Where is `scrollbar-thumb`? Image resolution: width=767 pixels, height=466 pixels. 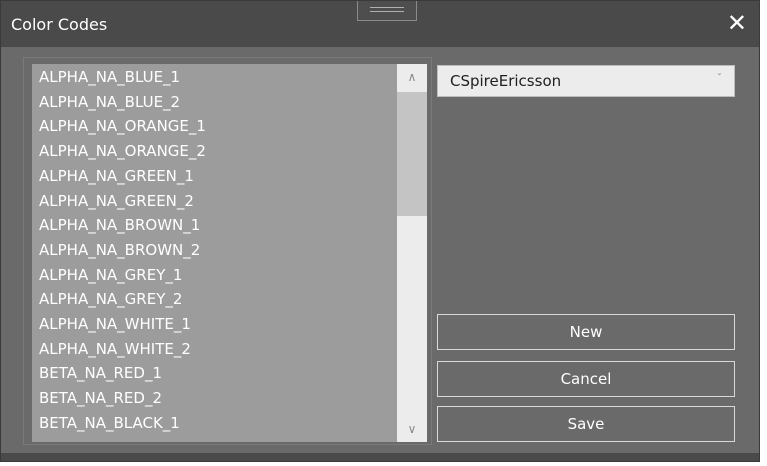
scrollbar-thumb is located at coordinates (412, 154).